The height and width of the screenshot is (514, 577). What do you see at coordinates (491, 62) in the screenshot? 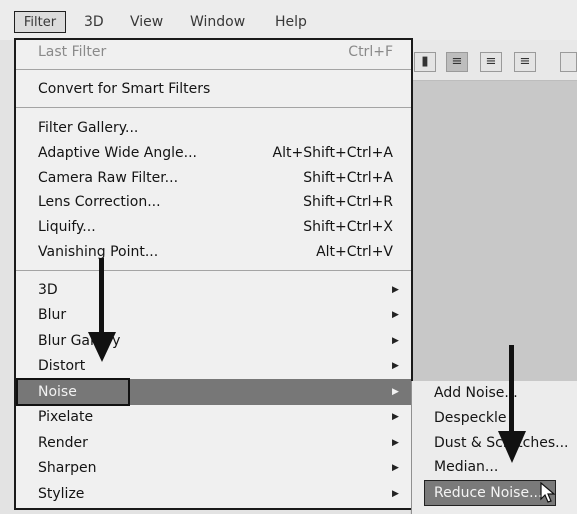
I see `align-center-icon: ≡` at bounding box center [491, 62].